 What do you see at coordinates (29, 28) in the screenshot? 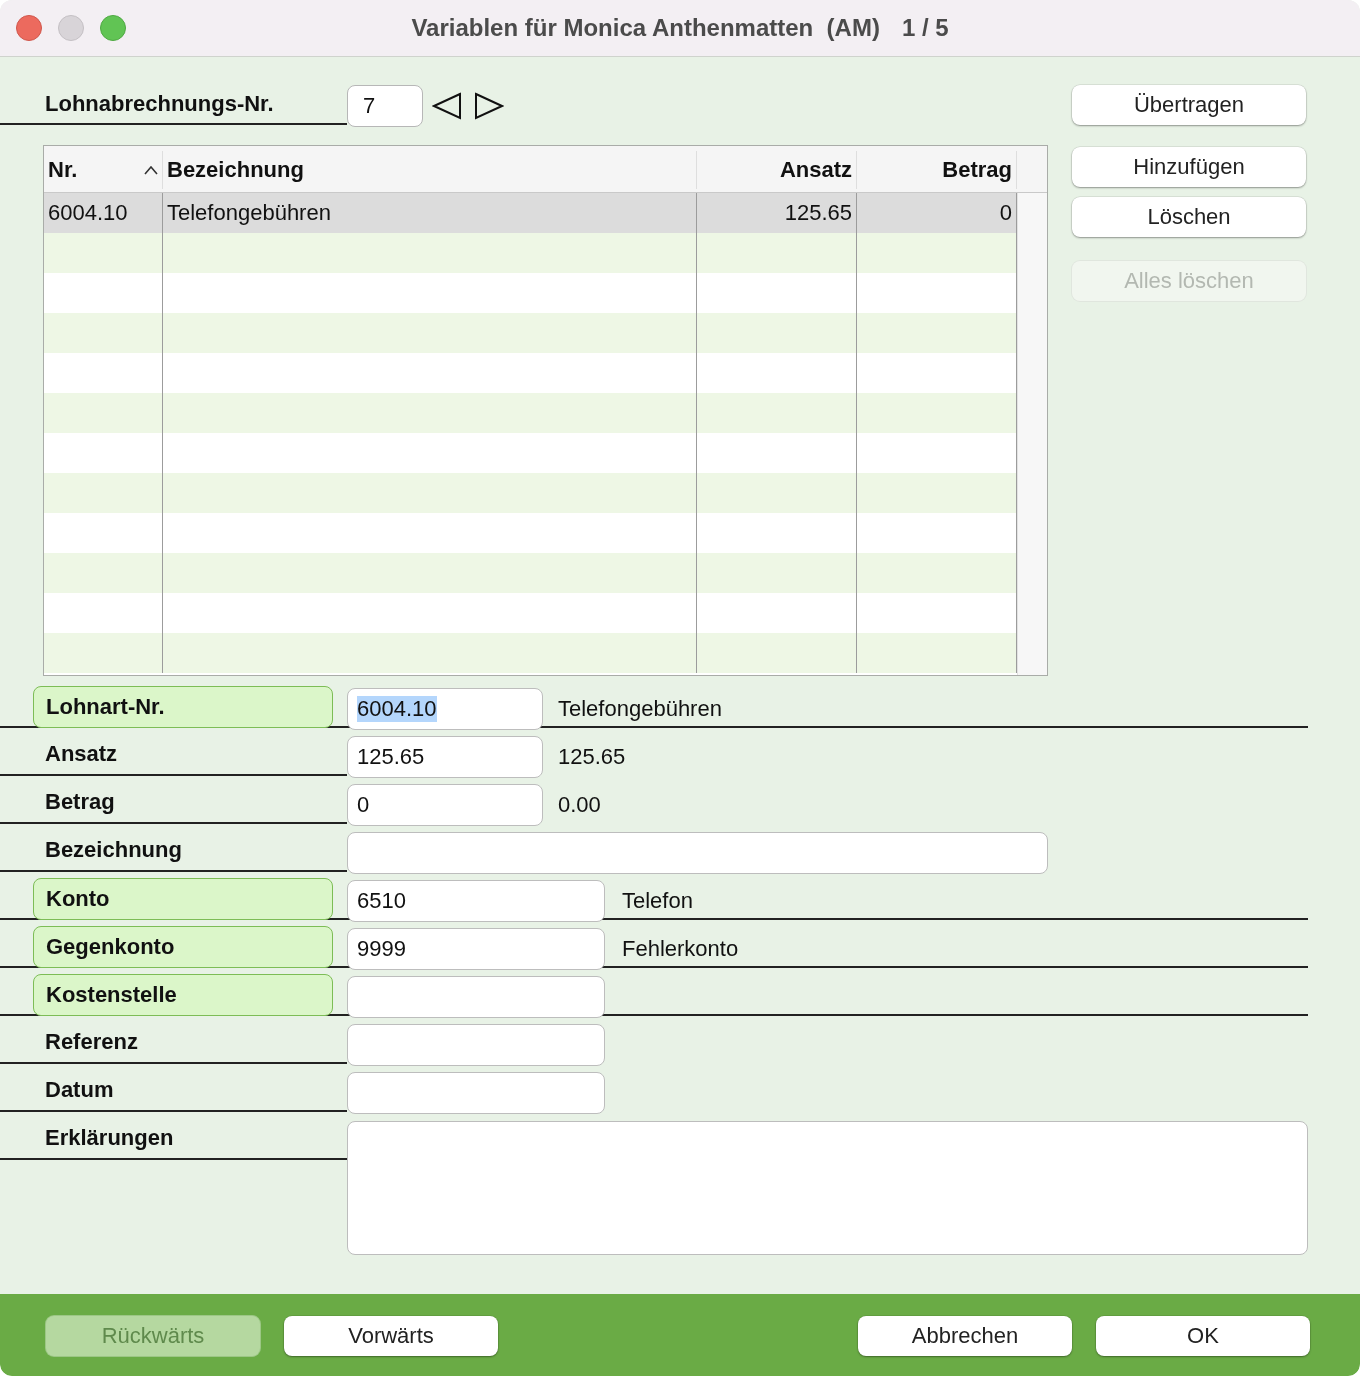
I see `close-button` at bounding box center [29, 28].